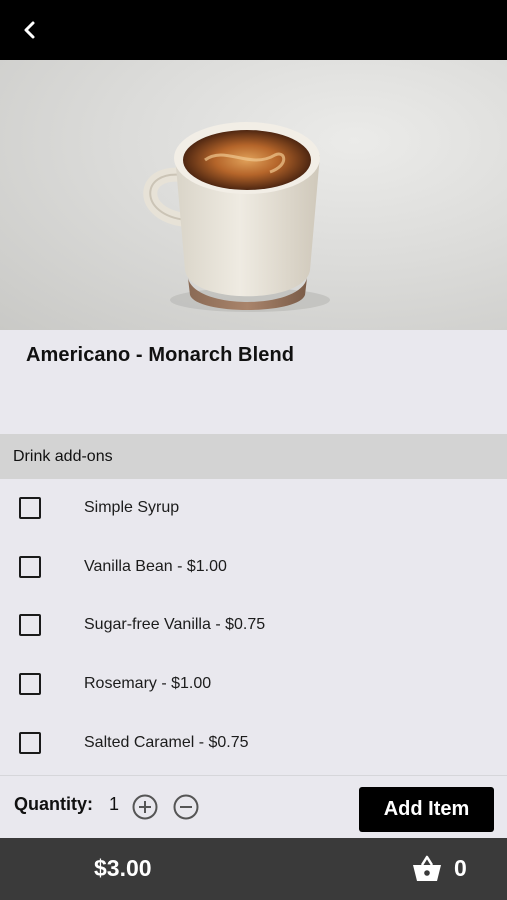 This screenshot has width=507, height=900. What do you see at coordinates (123, 868) in the screenshot?
I see `order-total: $3.00` at bounding box center [123, 868].